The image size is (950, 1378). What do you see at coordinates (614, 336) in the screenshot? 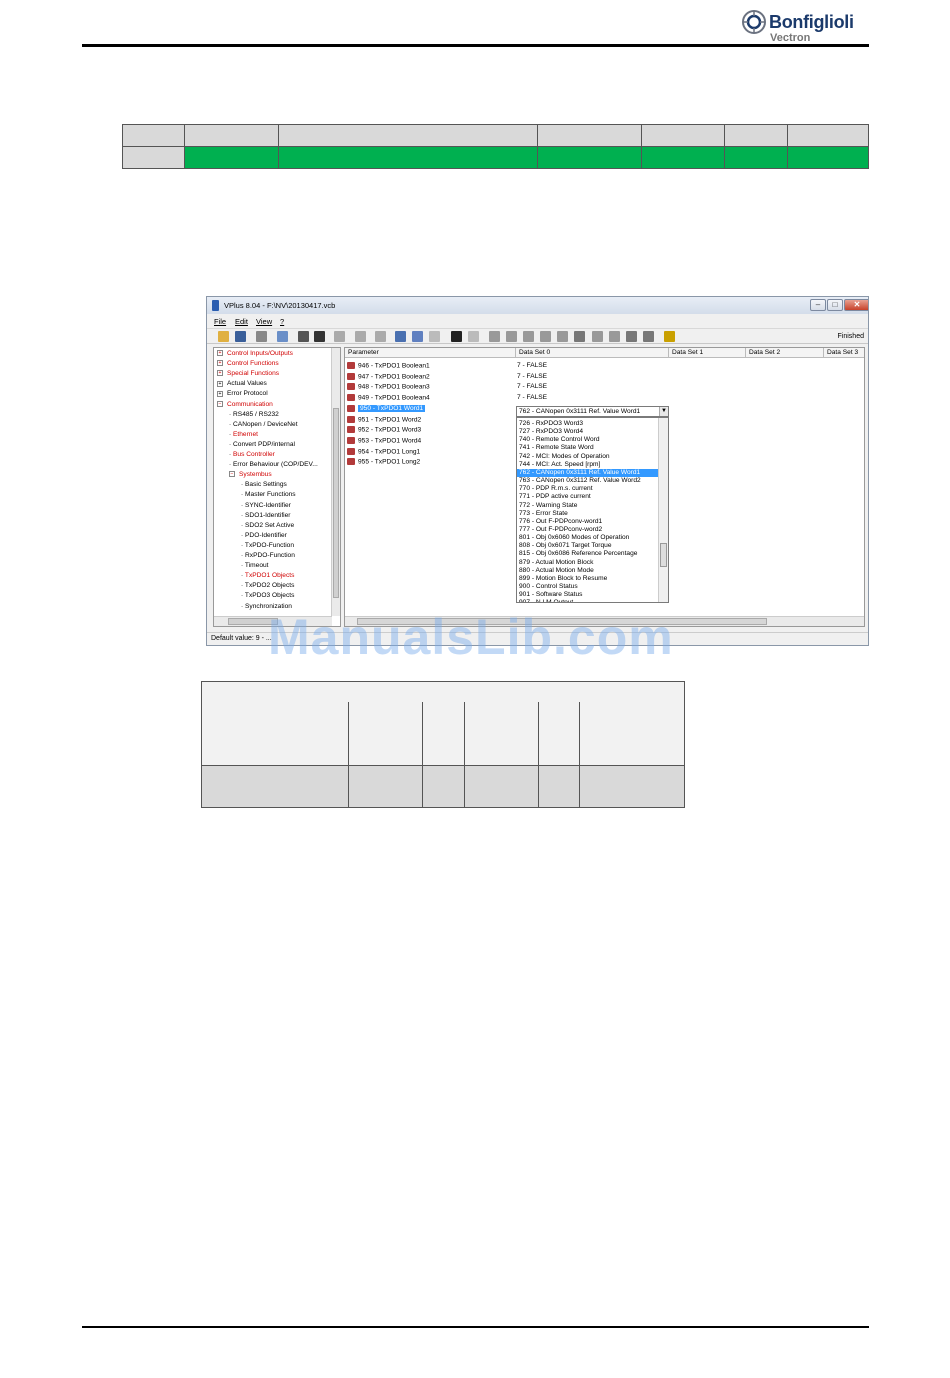
I see `plc-icon` at bounding box center [614, 336].